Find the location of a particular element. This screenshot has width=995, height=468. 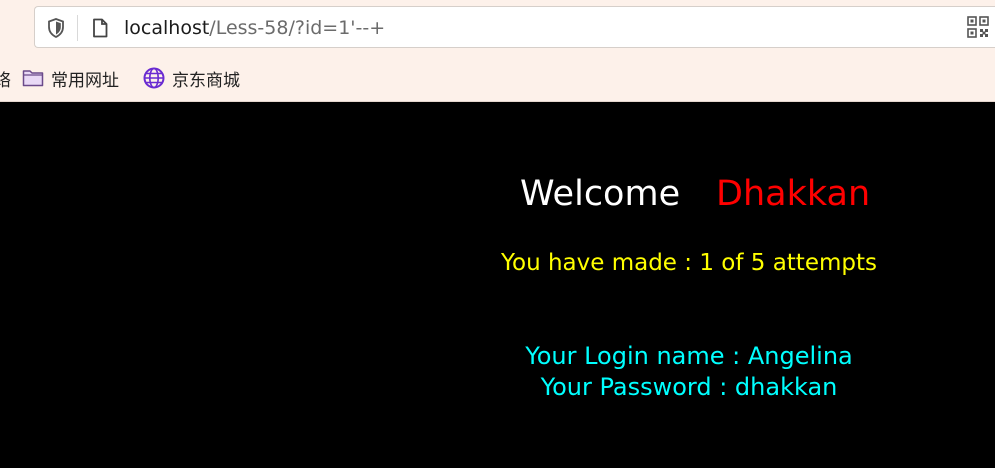

url-path: /Less-58/?id=1'--+ is located at coordinates (297, 28).